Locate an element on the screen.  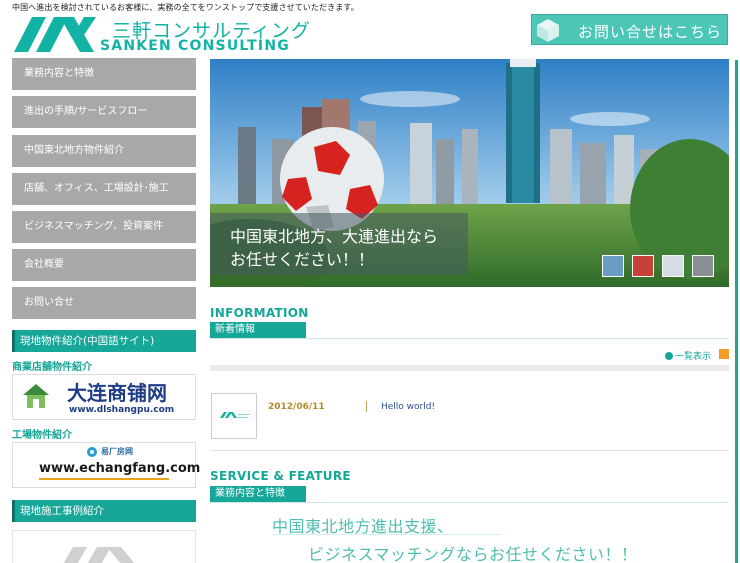
service-slogan-line2: ビジネスマッチングならお任せください！！ is located at coordinates (473, 554).